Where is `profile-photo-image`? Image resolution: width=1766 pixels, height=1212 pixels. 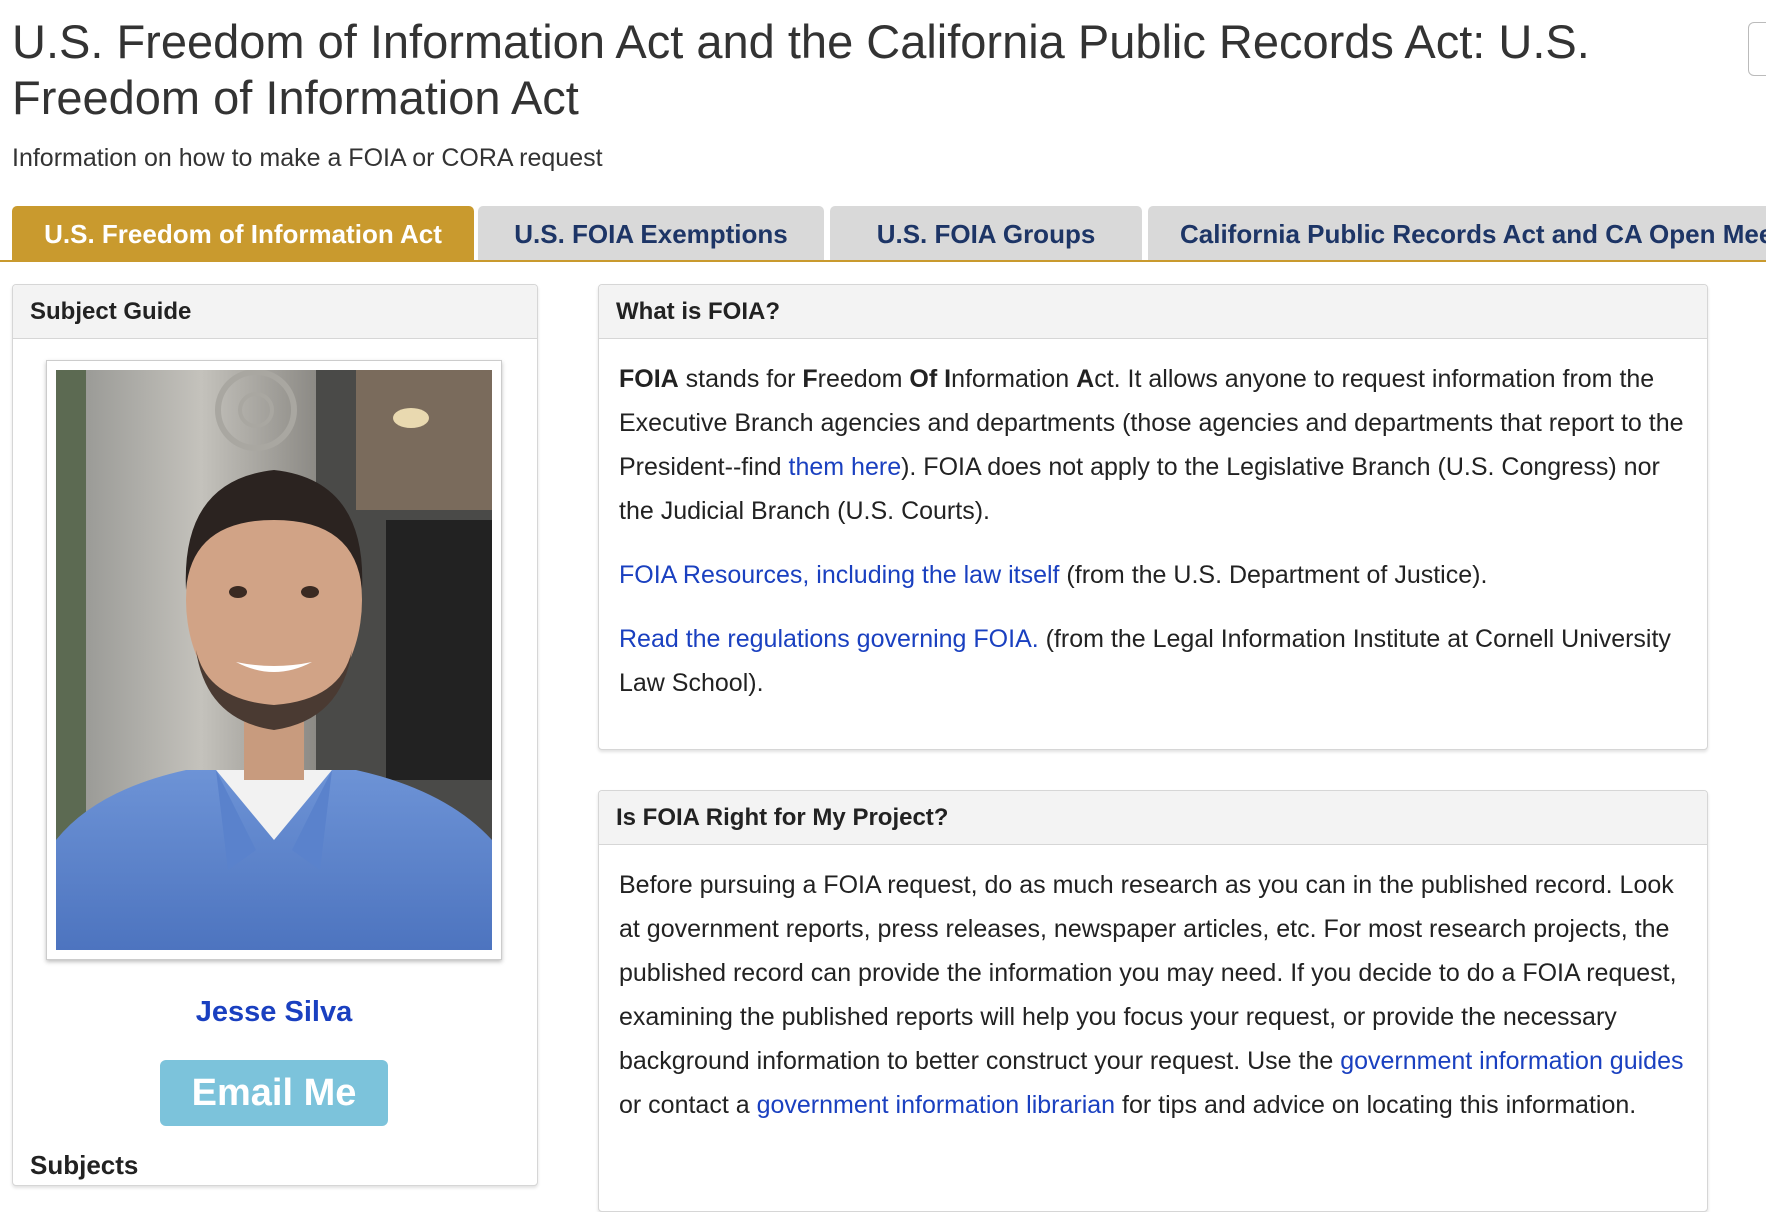
profile-photo-image is located at coordinates (274, 660).